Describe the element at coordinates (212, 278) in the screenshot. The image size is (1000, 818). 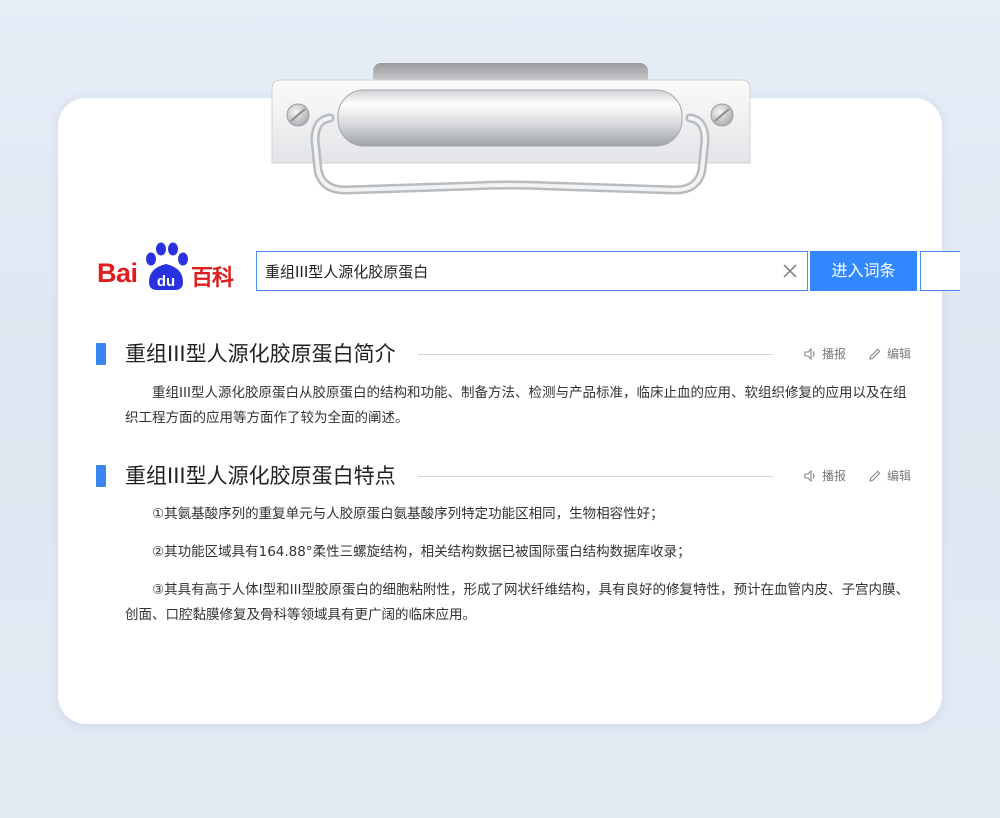
I see `logo-baike-text: 百科` at that location.